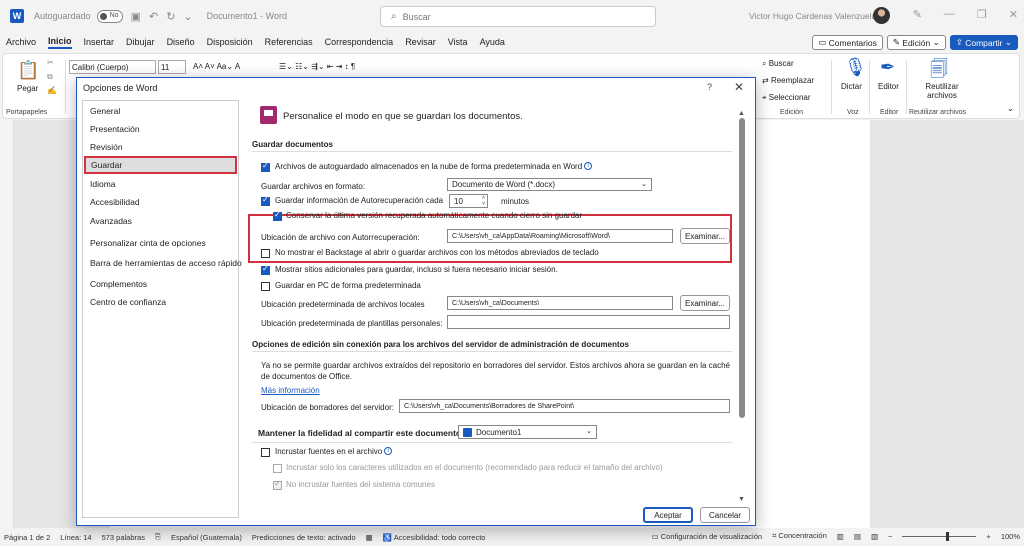  What do you see at coordinates (265, 166) in the screenshot?
I see `cloud-autosave-checkbox` at bounding box center [265, 166].